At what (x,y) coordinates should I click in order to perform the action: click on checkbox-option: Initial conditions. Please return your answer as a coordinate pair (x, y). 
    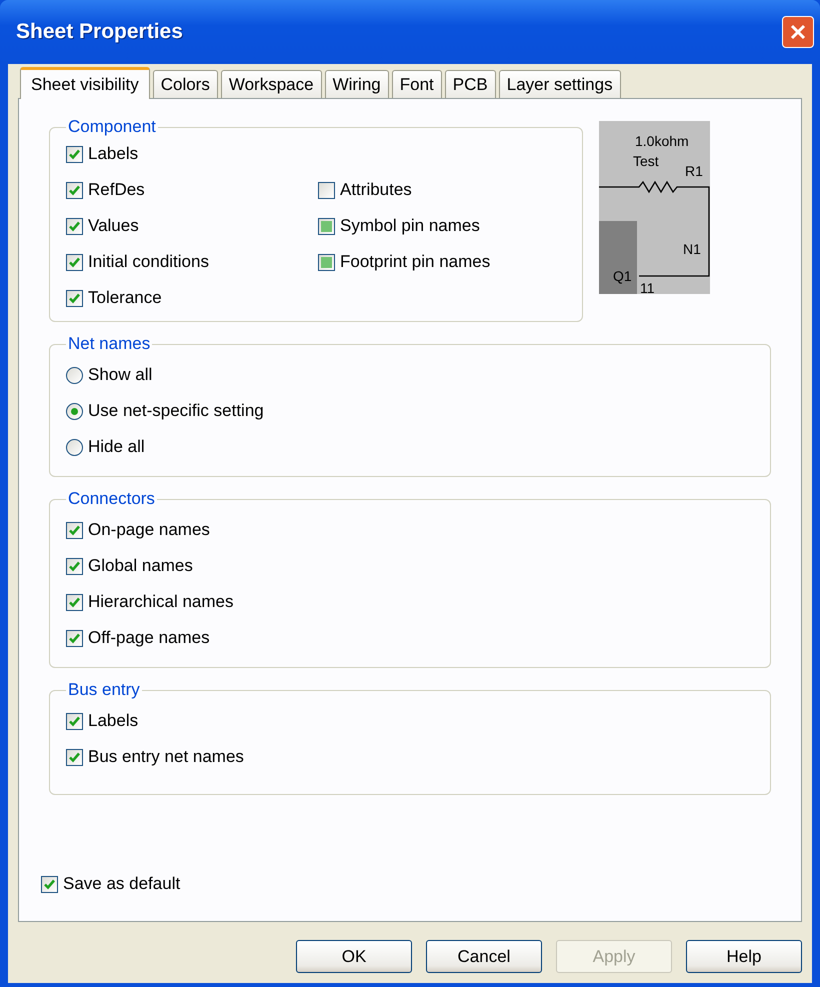
    Looking at the image, I should click on (137, 262).